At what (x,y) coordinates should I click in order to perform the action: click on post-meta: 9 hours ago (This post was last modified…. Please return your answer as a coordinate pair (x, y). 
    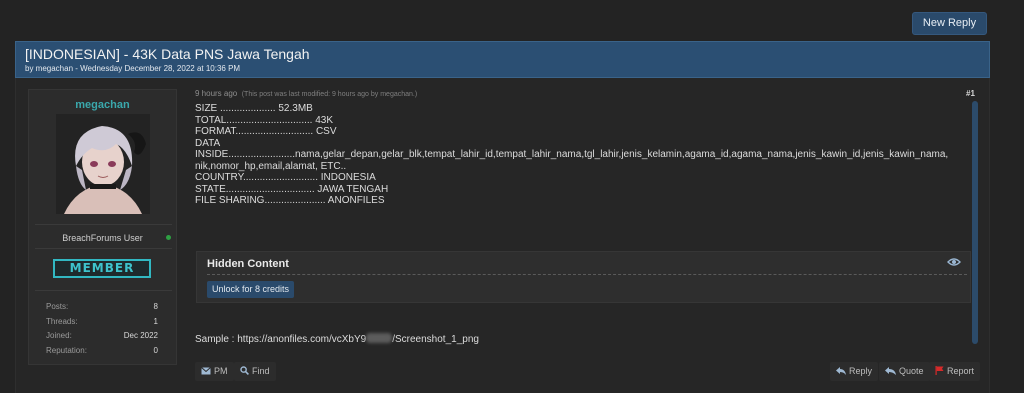
    Looking at the image, I should click on (306, 93).